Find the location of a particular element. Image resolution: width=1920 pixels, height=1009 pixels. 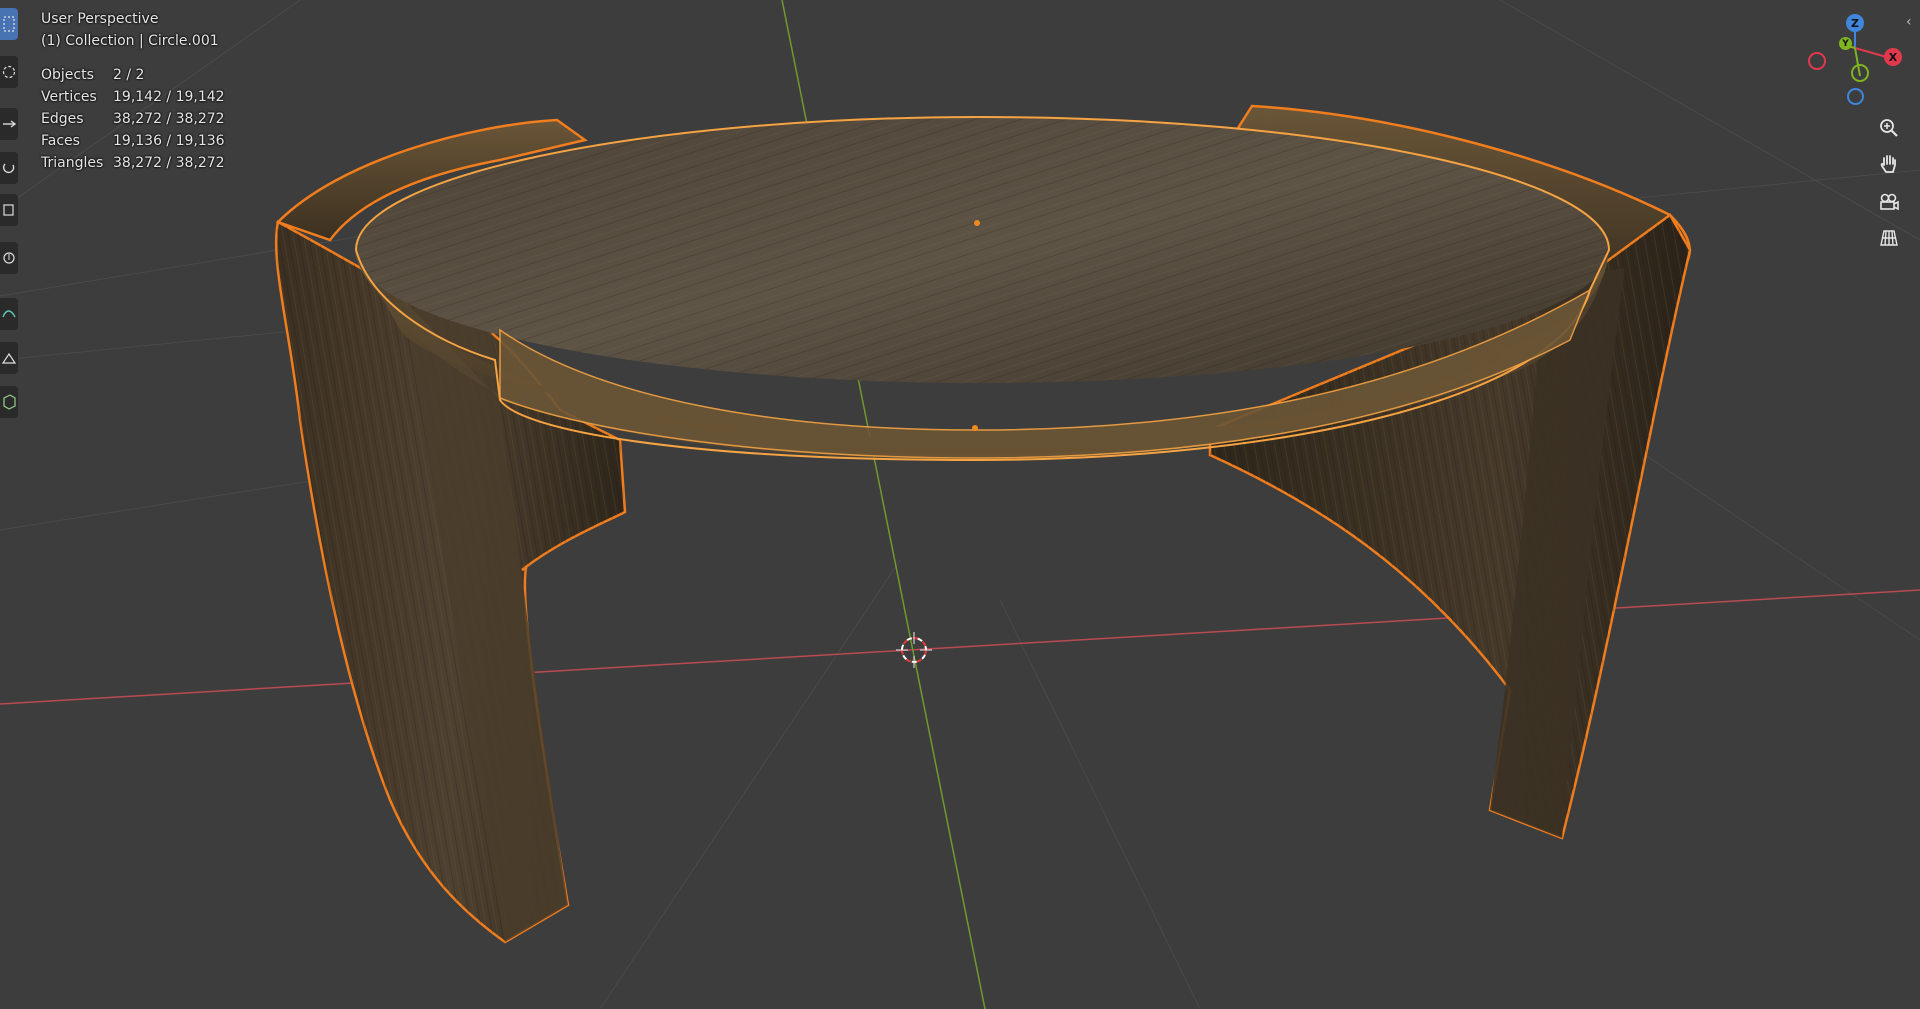

stat-triangles: Triangles 38,272 / 38,272 is located at coordinates (133, 163).